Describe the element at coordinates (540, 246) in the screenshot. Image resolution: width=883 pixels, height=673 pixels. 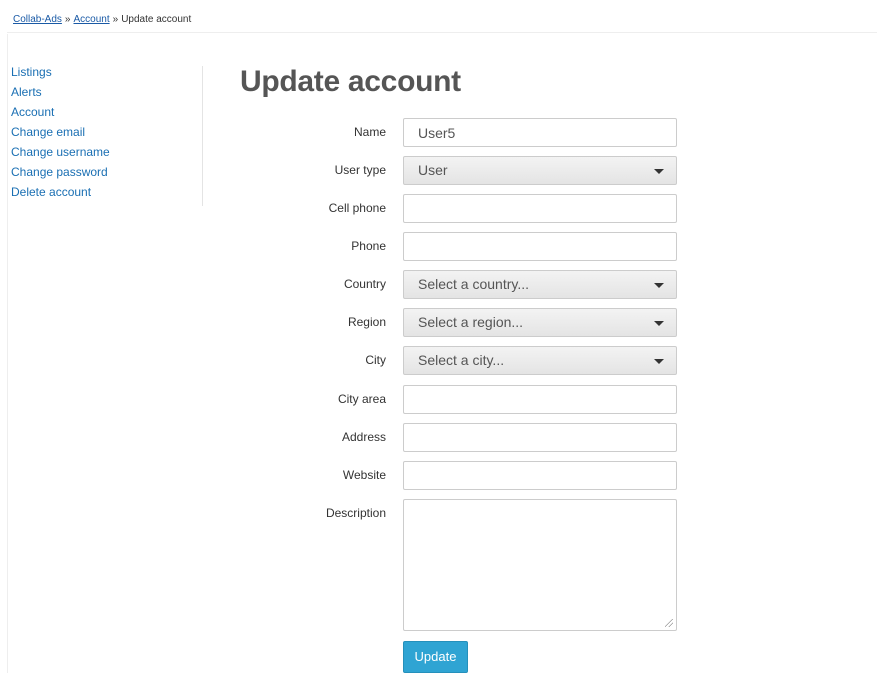
I see `phone-input` at that location.